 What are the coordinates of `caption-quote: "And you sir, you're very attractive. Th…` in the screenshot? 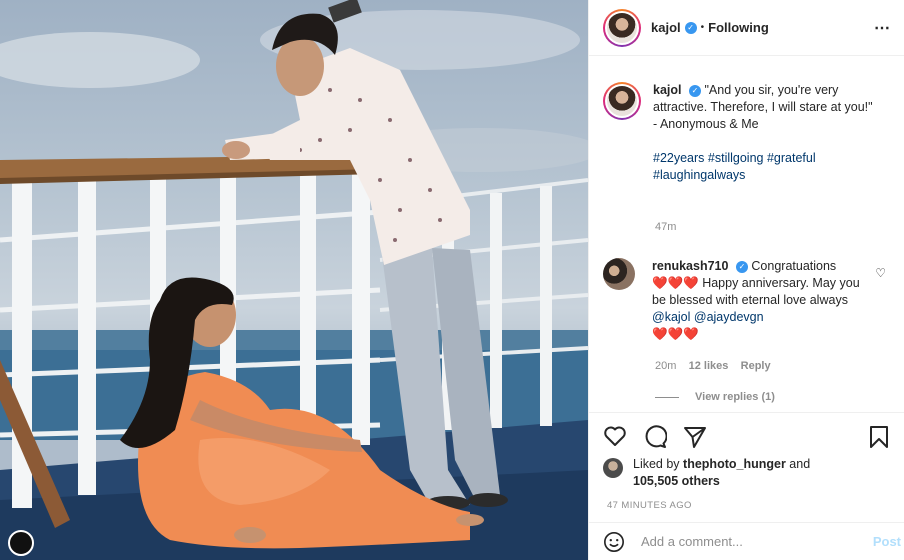 It's located at (763, 98).